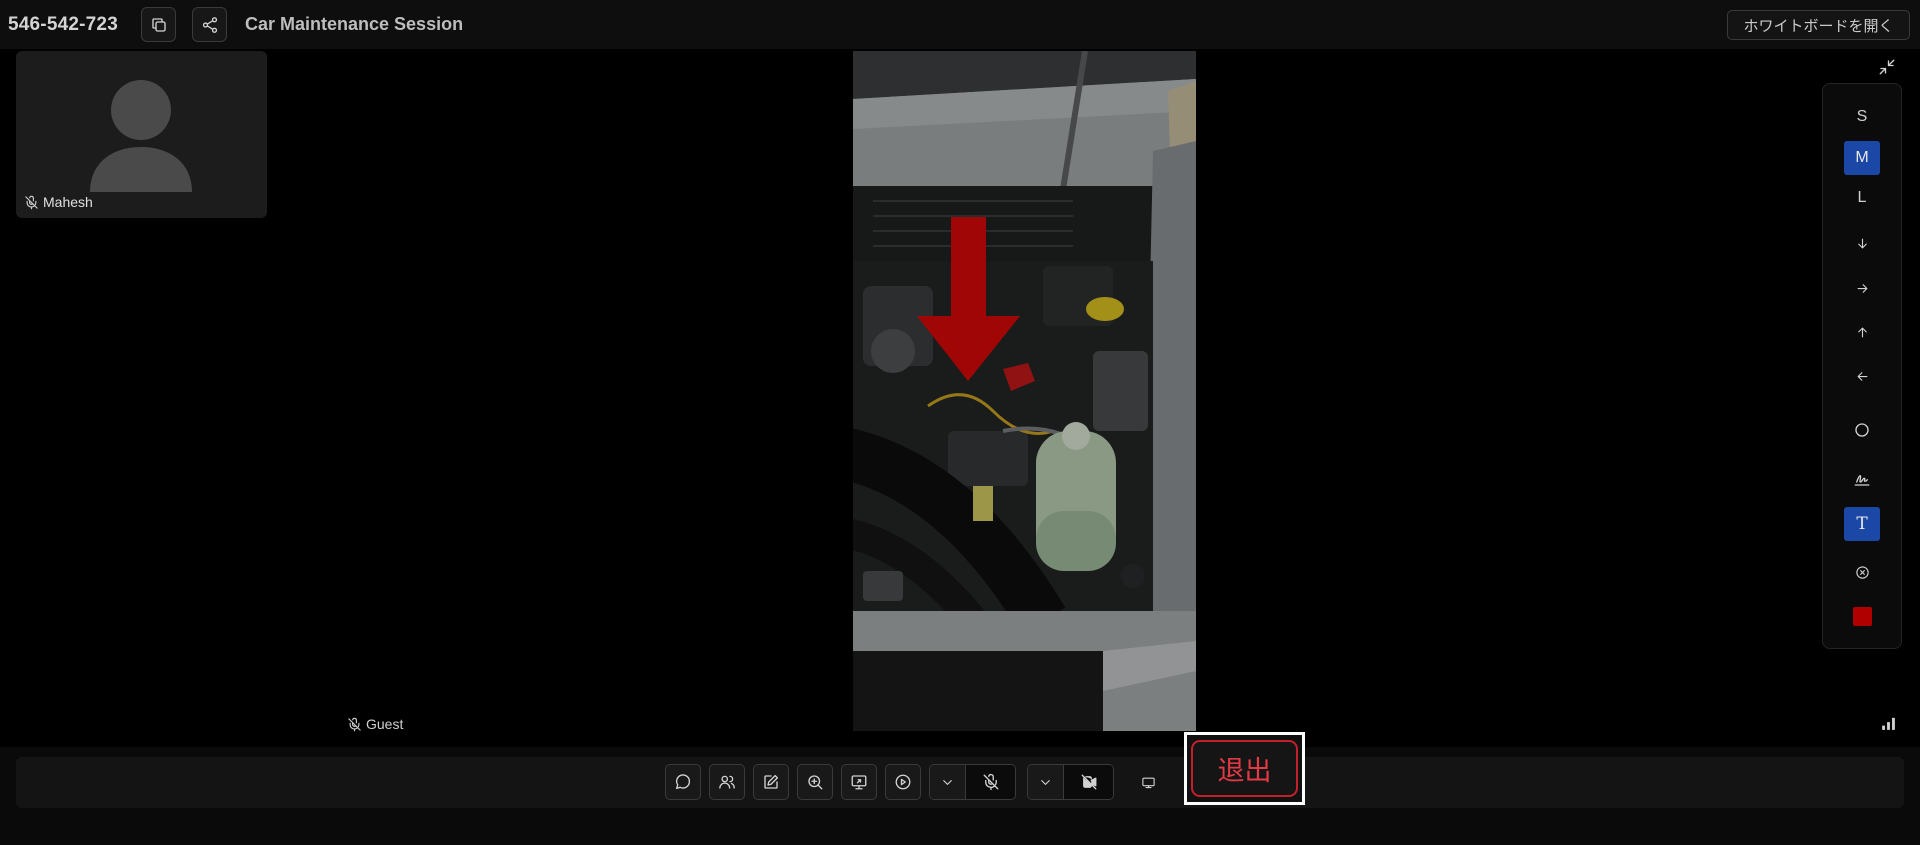  Describe the element at coordinates (1862, 117) in the screenshot. I see `size-small-button: S` at that location.